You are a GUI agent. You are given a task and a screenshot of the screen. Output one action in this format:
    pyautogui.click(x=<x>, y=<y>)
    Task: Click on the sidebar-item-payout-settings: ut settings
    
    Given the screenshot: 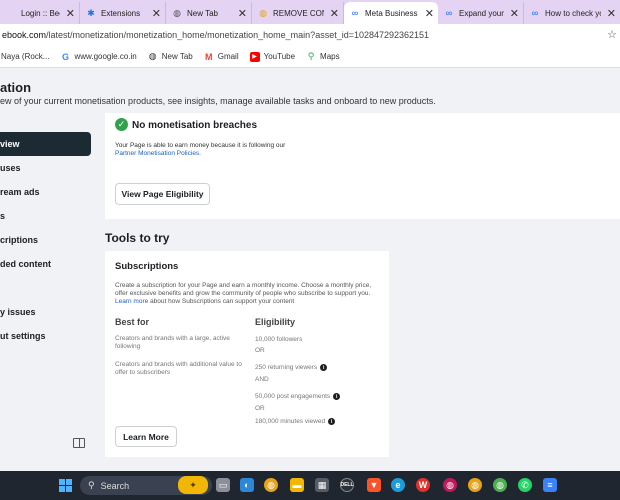 What is the action you would take?
    pyautogui.click(x=48, y=336)
    